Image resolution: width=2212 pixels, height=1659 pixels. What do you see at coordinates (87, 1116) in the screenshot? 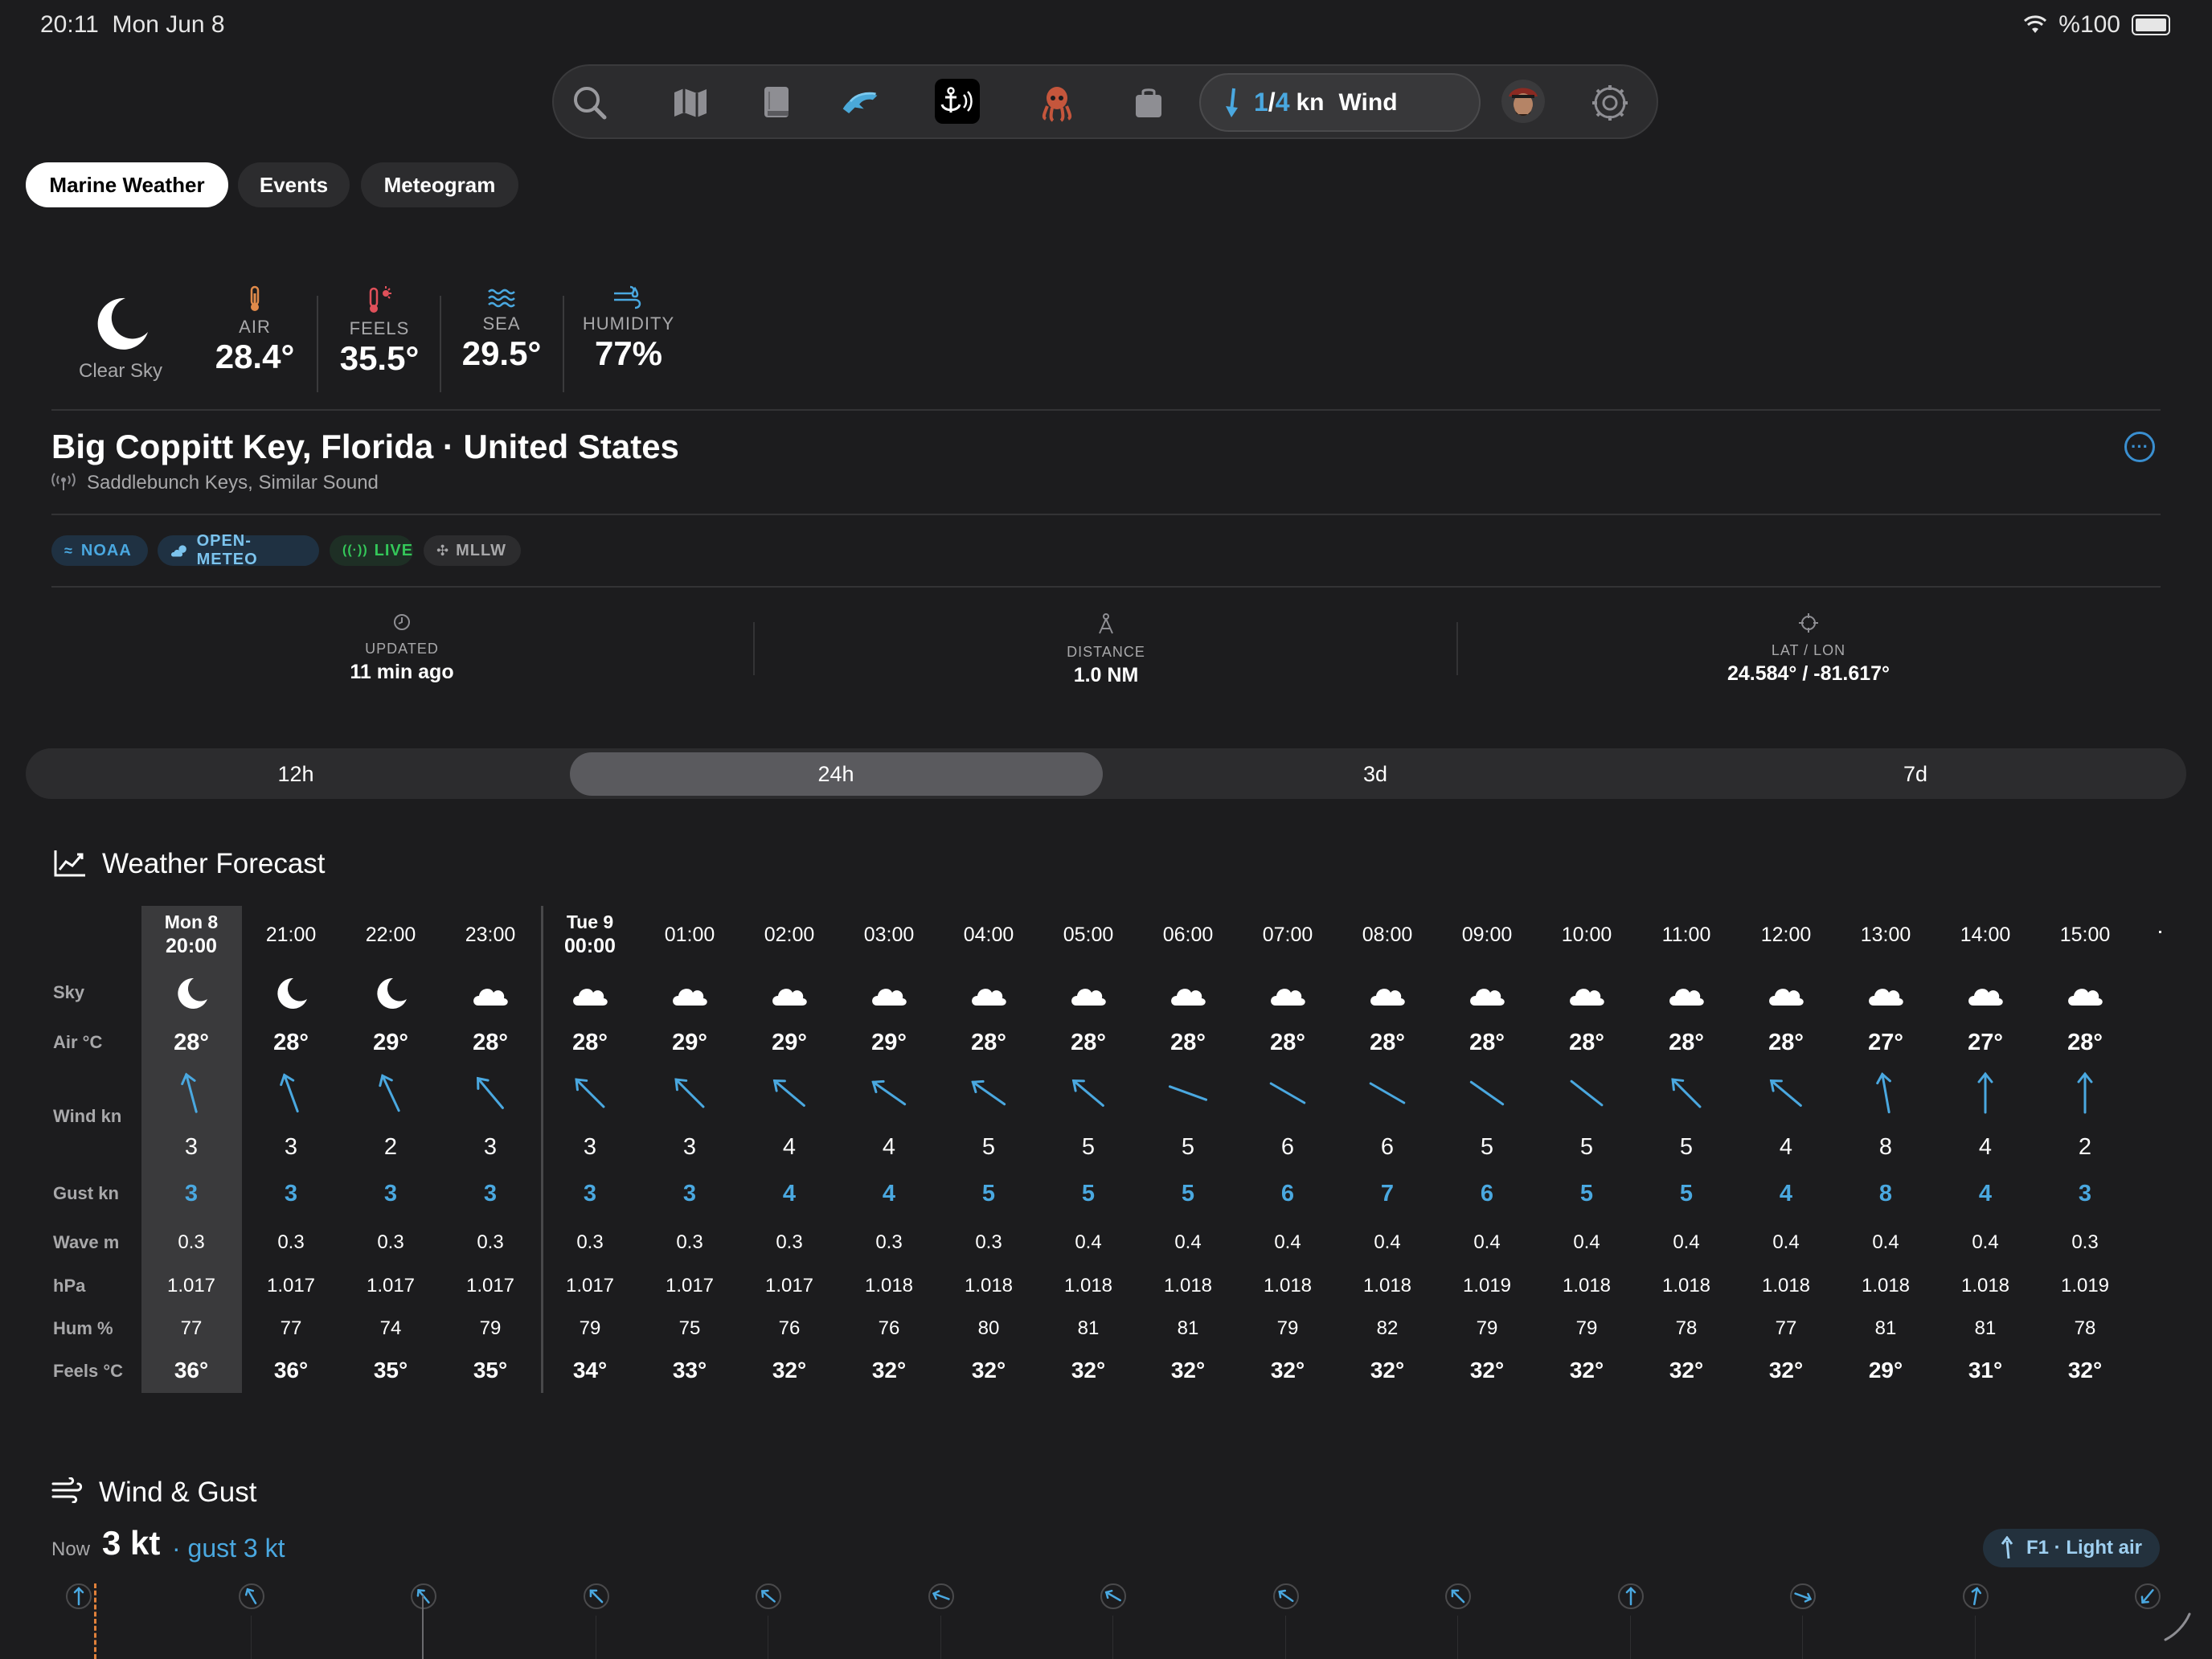
I see `row-label-wind: Wind kn` at bounding box center [87, 1116].